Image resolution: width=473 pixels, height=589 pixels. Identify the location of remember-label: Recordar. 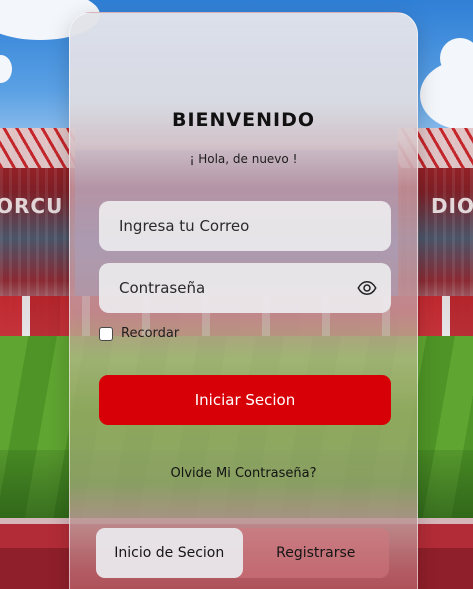
(150, 333).